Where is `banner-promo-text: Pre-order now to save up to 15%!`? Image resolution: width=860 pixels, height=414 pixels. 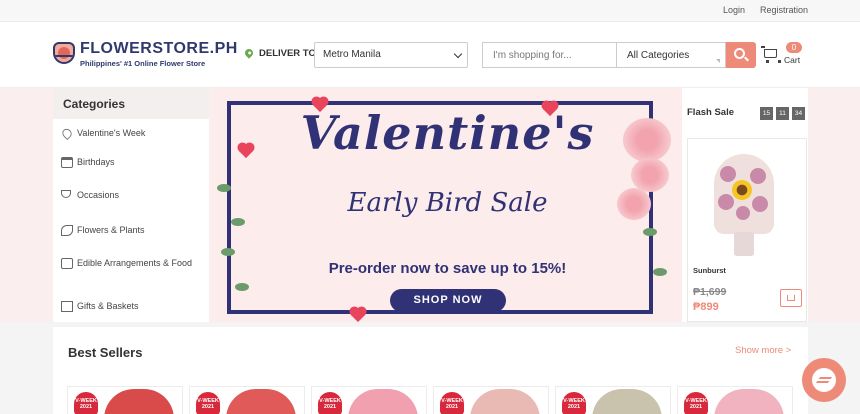 banner-promo-text: Pre-order now to save up to 15%! is located at coordinates (447, 268).